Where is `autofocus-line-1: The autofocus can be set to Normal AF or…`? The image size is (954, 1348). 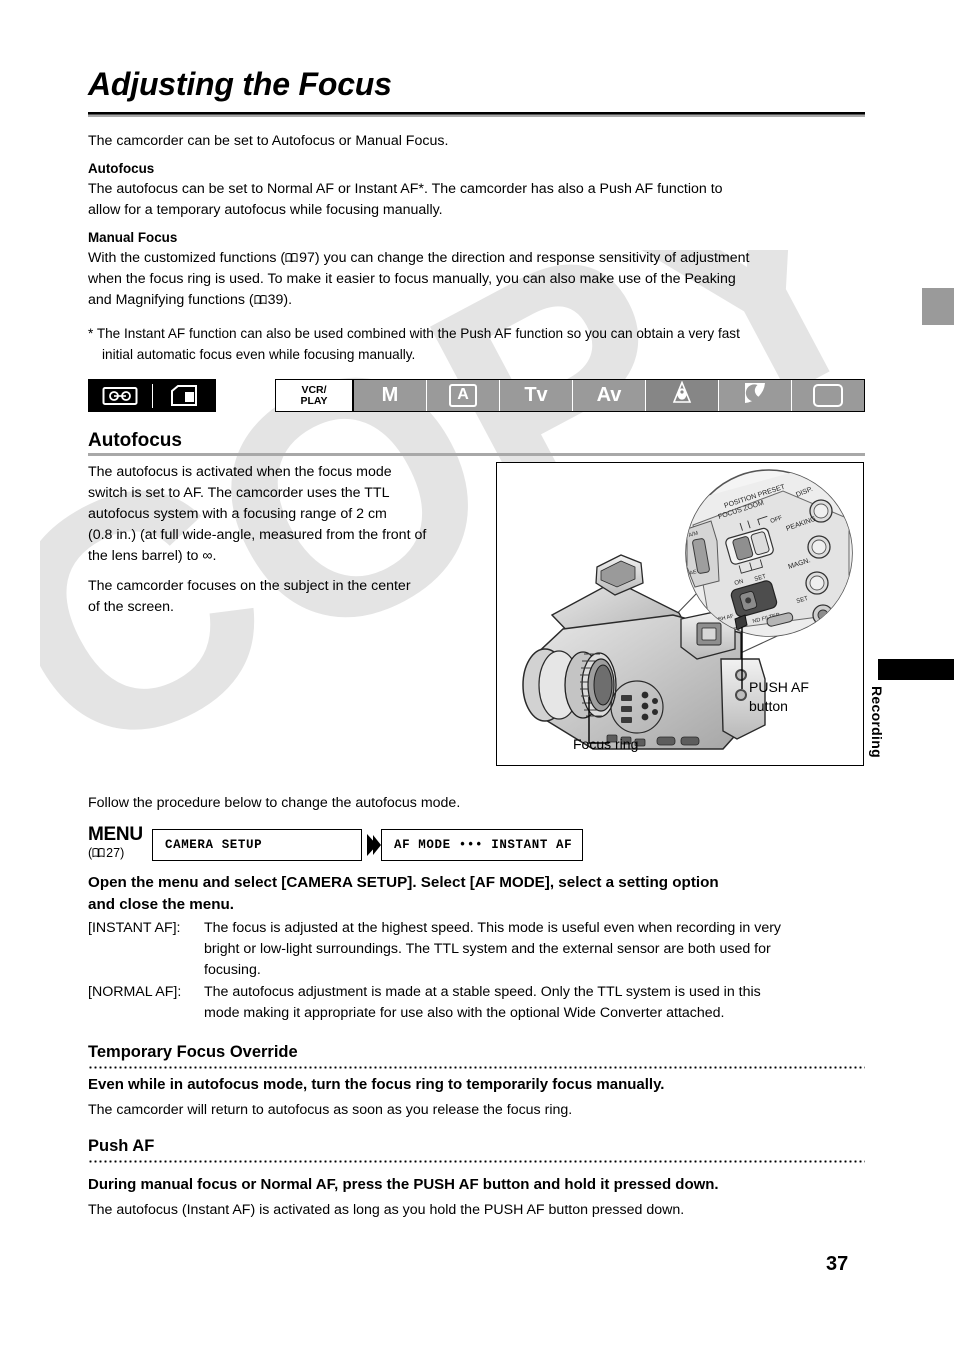 autofocus-line-1: The autofocus can be set to Normal AF or… is located at coordinates (405, 189).